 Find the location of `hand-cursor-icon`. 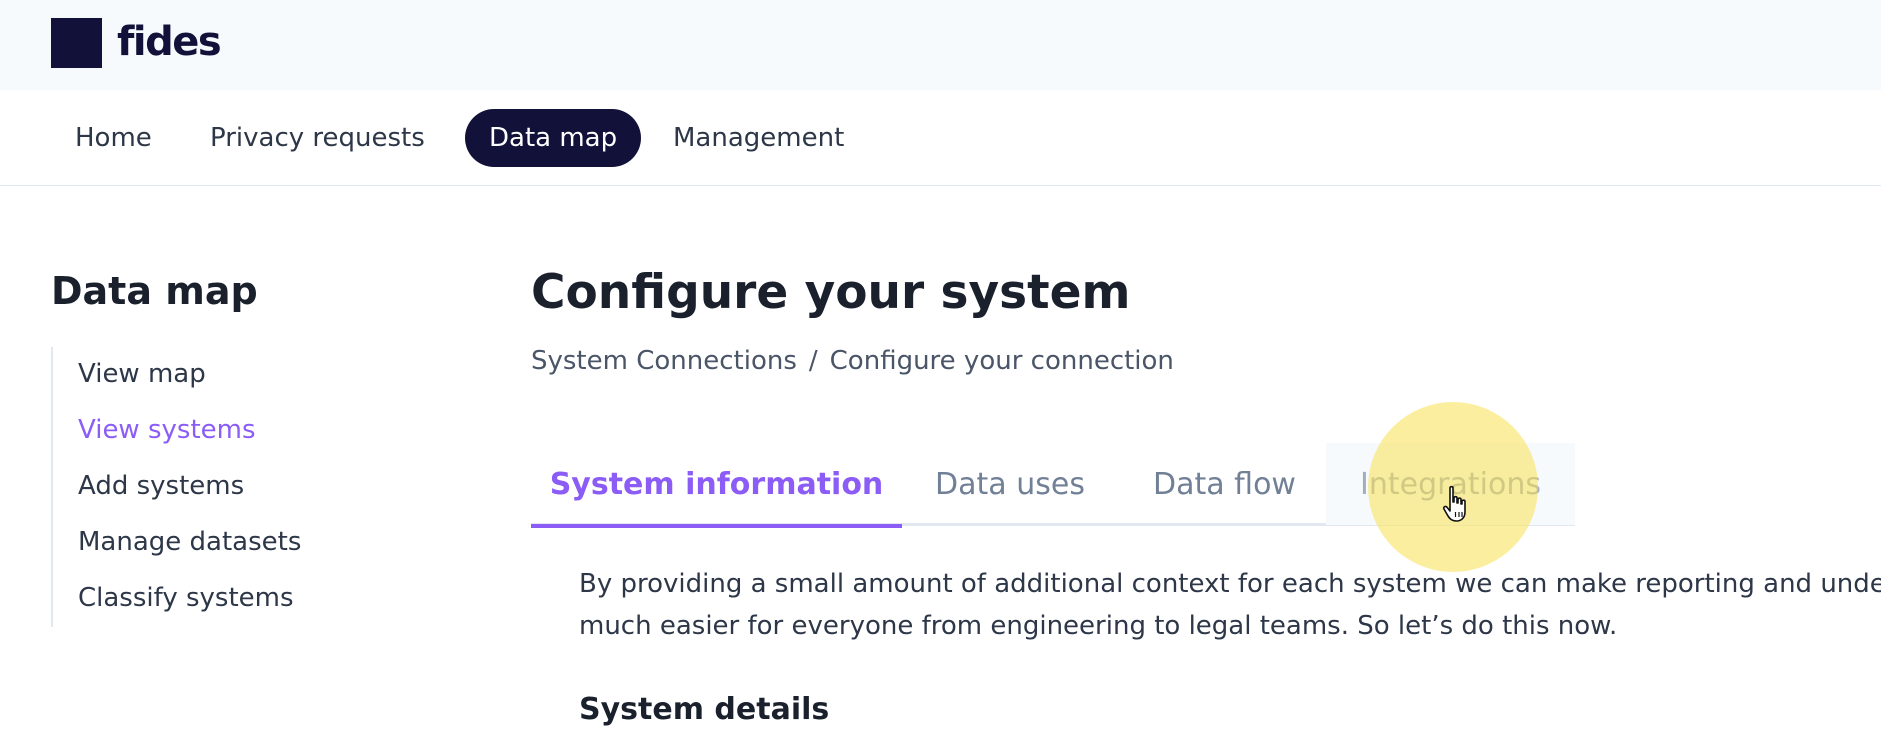

hand-cursor-icon is located at coordinates (1454, 503).